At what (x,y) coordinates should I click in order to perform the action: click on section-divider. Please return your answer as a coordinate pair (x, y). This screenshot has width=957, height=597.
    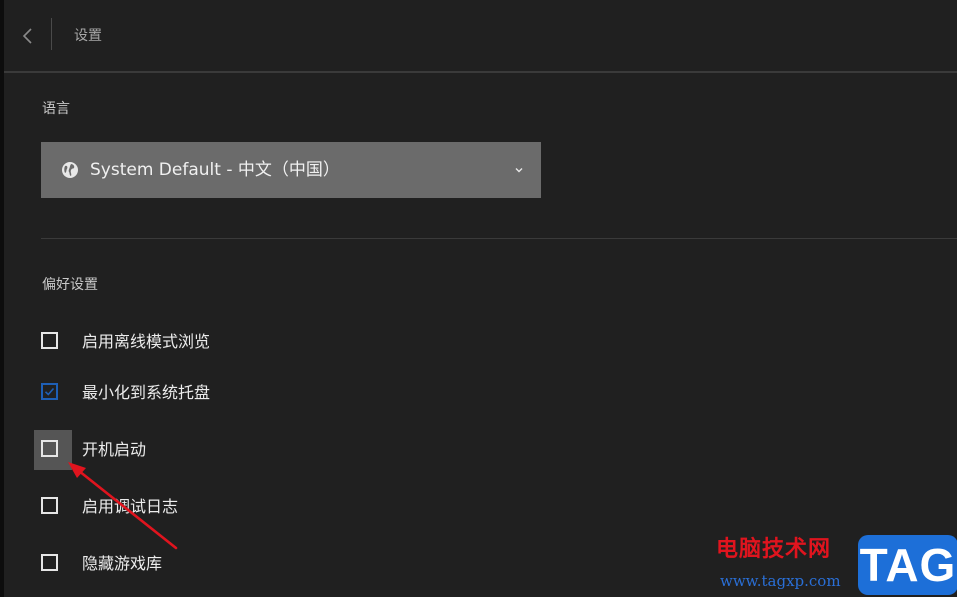
    Looking at the image, I should click on (499, 238).